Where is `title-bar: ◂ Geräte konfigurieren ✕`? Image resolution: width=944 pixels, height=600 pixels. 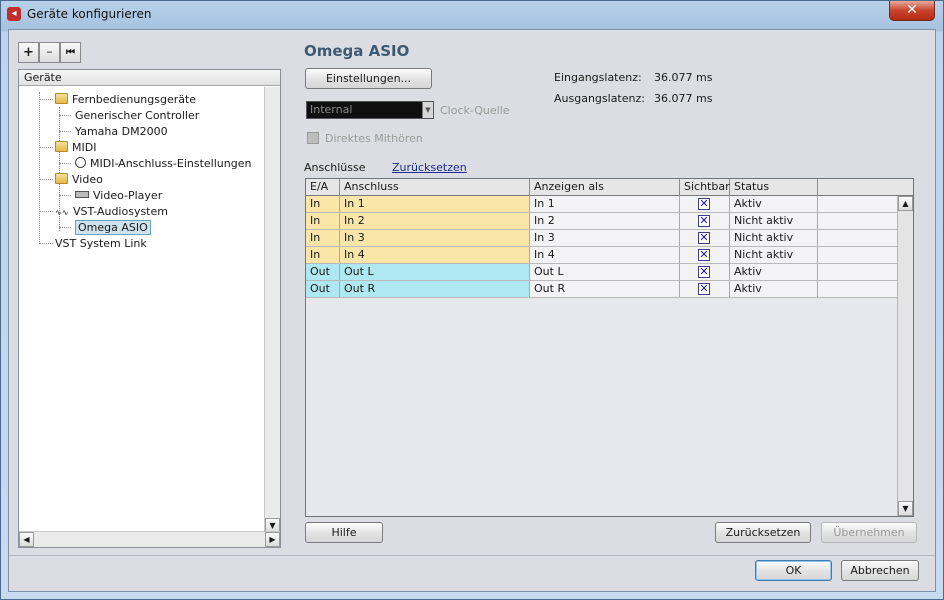
title-bar: ◂ Geräte konfigurieren ✕ is located at coordinates (472, 15).